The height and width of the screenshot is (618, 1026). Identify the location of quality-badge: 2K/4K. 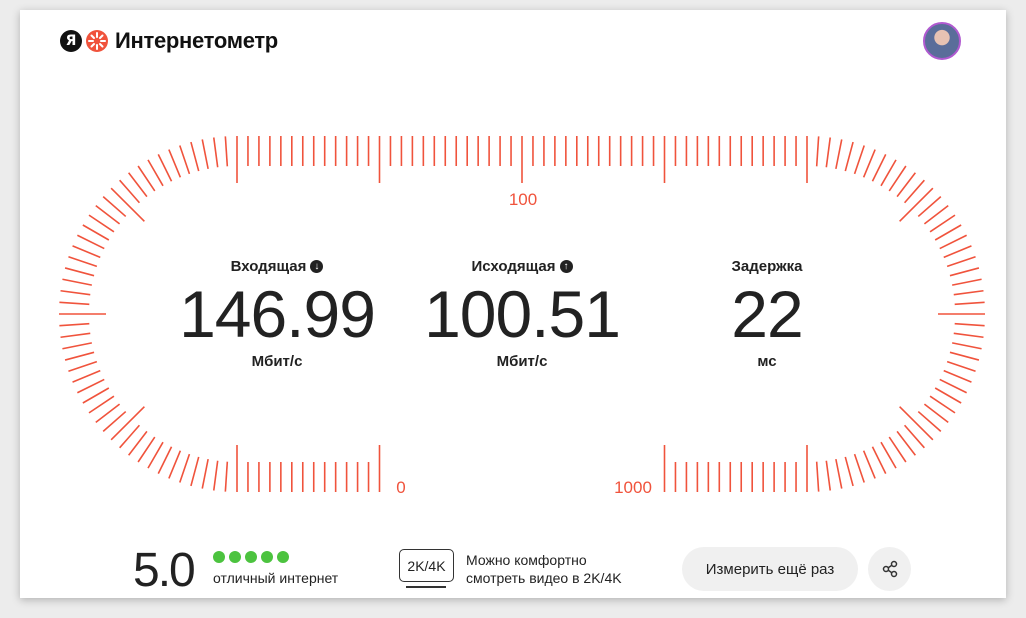
(426, 565).